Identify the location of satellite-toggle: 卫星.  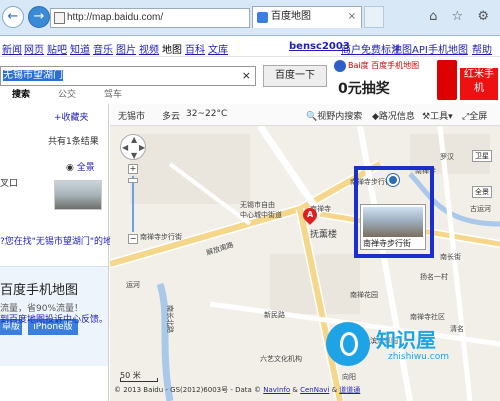
(482, 156).